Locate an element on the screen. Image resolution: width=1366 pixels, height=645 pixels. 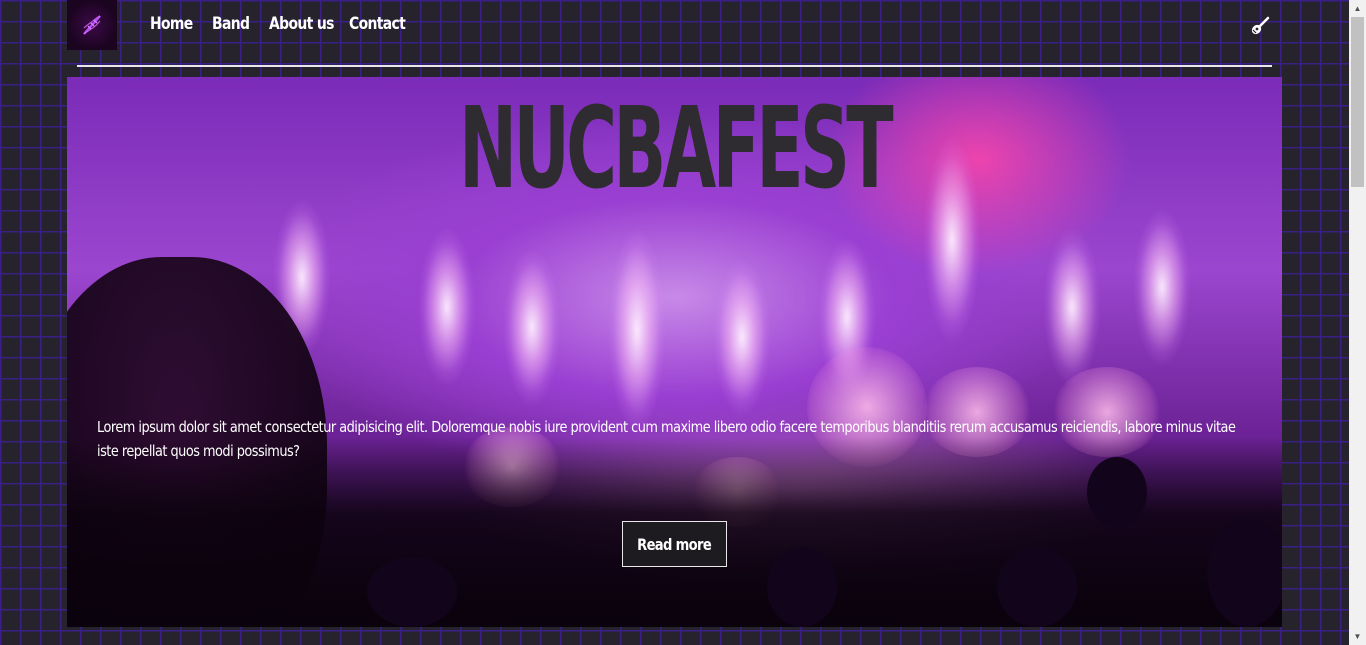
nav-home: Home is located at coordinates (175, 24).